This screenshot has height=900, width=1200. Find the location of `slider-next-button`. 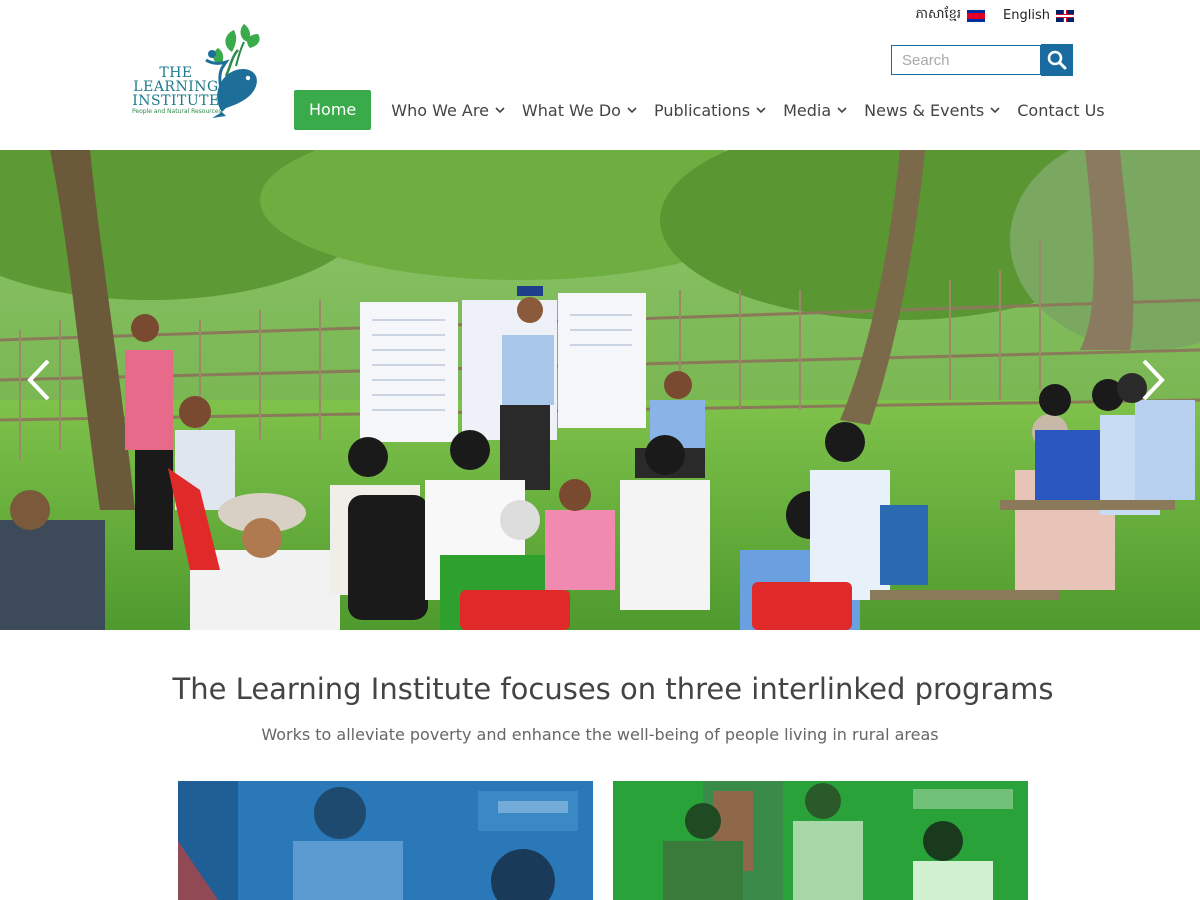

slider-next-button is located at coordinates (1153, 380).